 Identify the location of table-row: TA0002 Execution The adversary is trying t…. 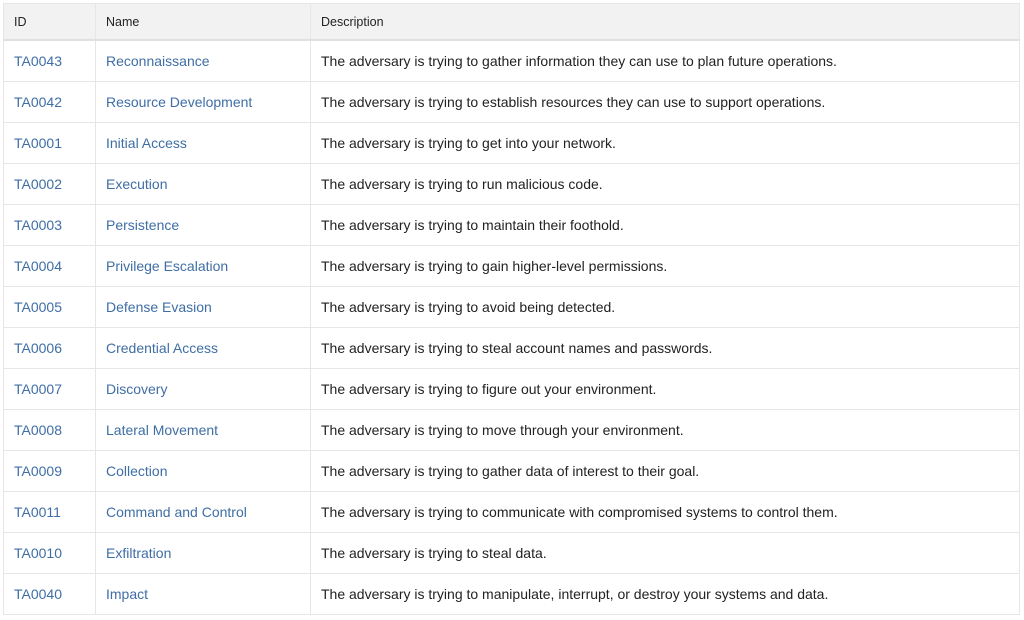
(511, 184).